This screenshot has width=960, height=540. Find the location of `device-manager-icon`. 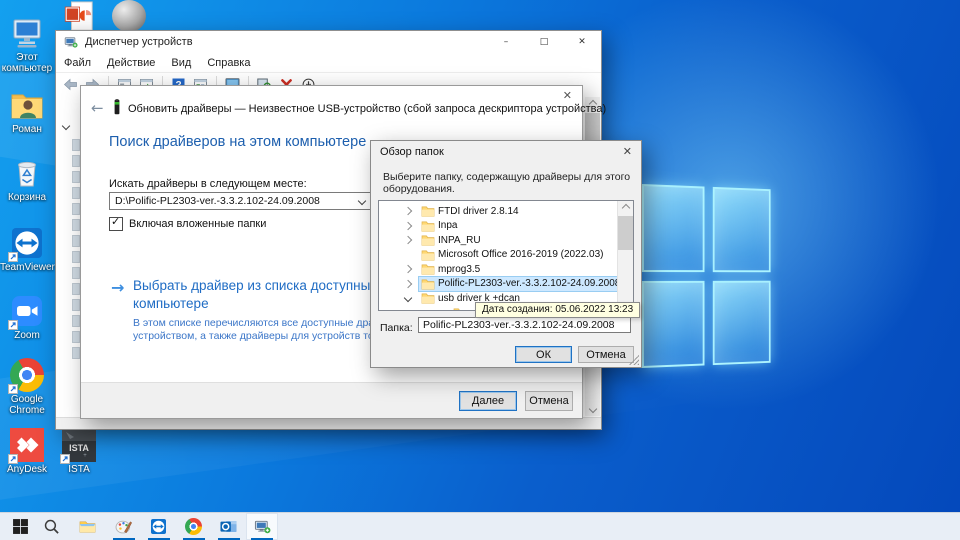

device-manager-icon is located at coordinates (262, 526).